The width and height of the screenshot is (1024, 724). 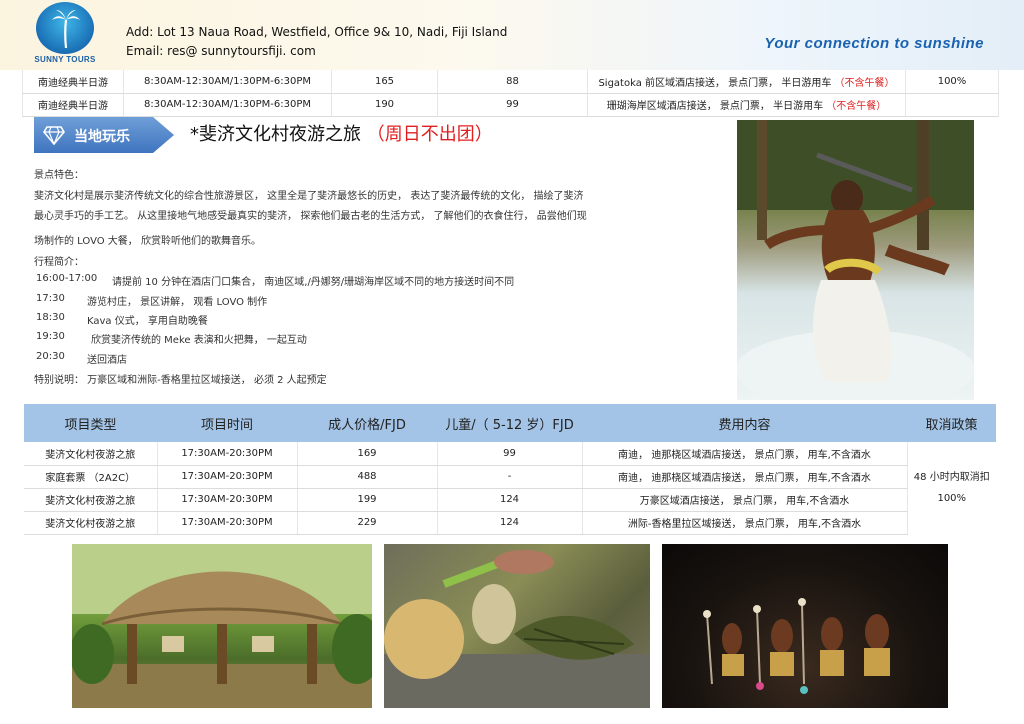 I want to click on policy-cell, so click(x=952, y=105).